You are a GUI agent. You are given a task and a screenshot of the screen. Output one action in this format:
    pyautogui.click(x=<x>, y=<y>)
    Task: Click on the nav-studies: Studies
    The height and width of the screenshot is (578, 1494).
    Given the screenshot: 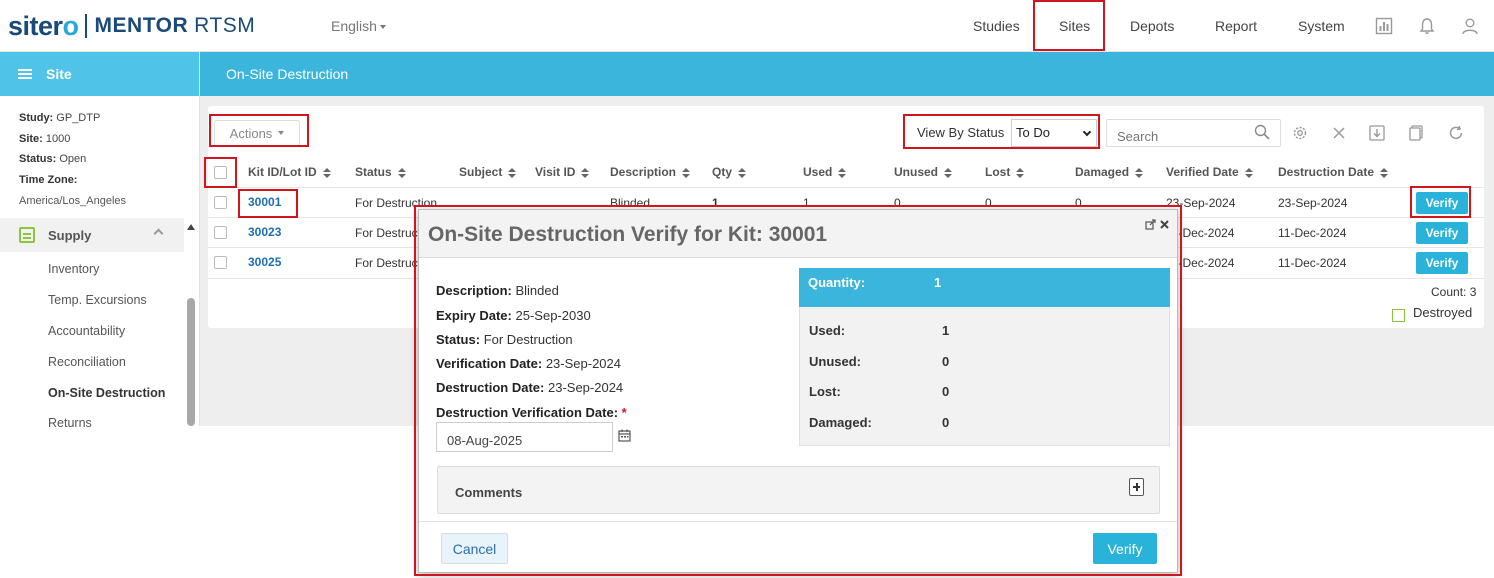 What is the action you would take?
    pyautogui.click(x=996, y=26)
    